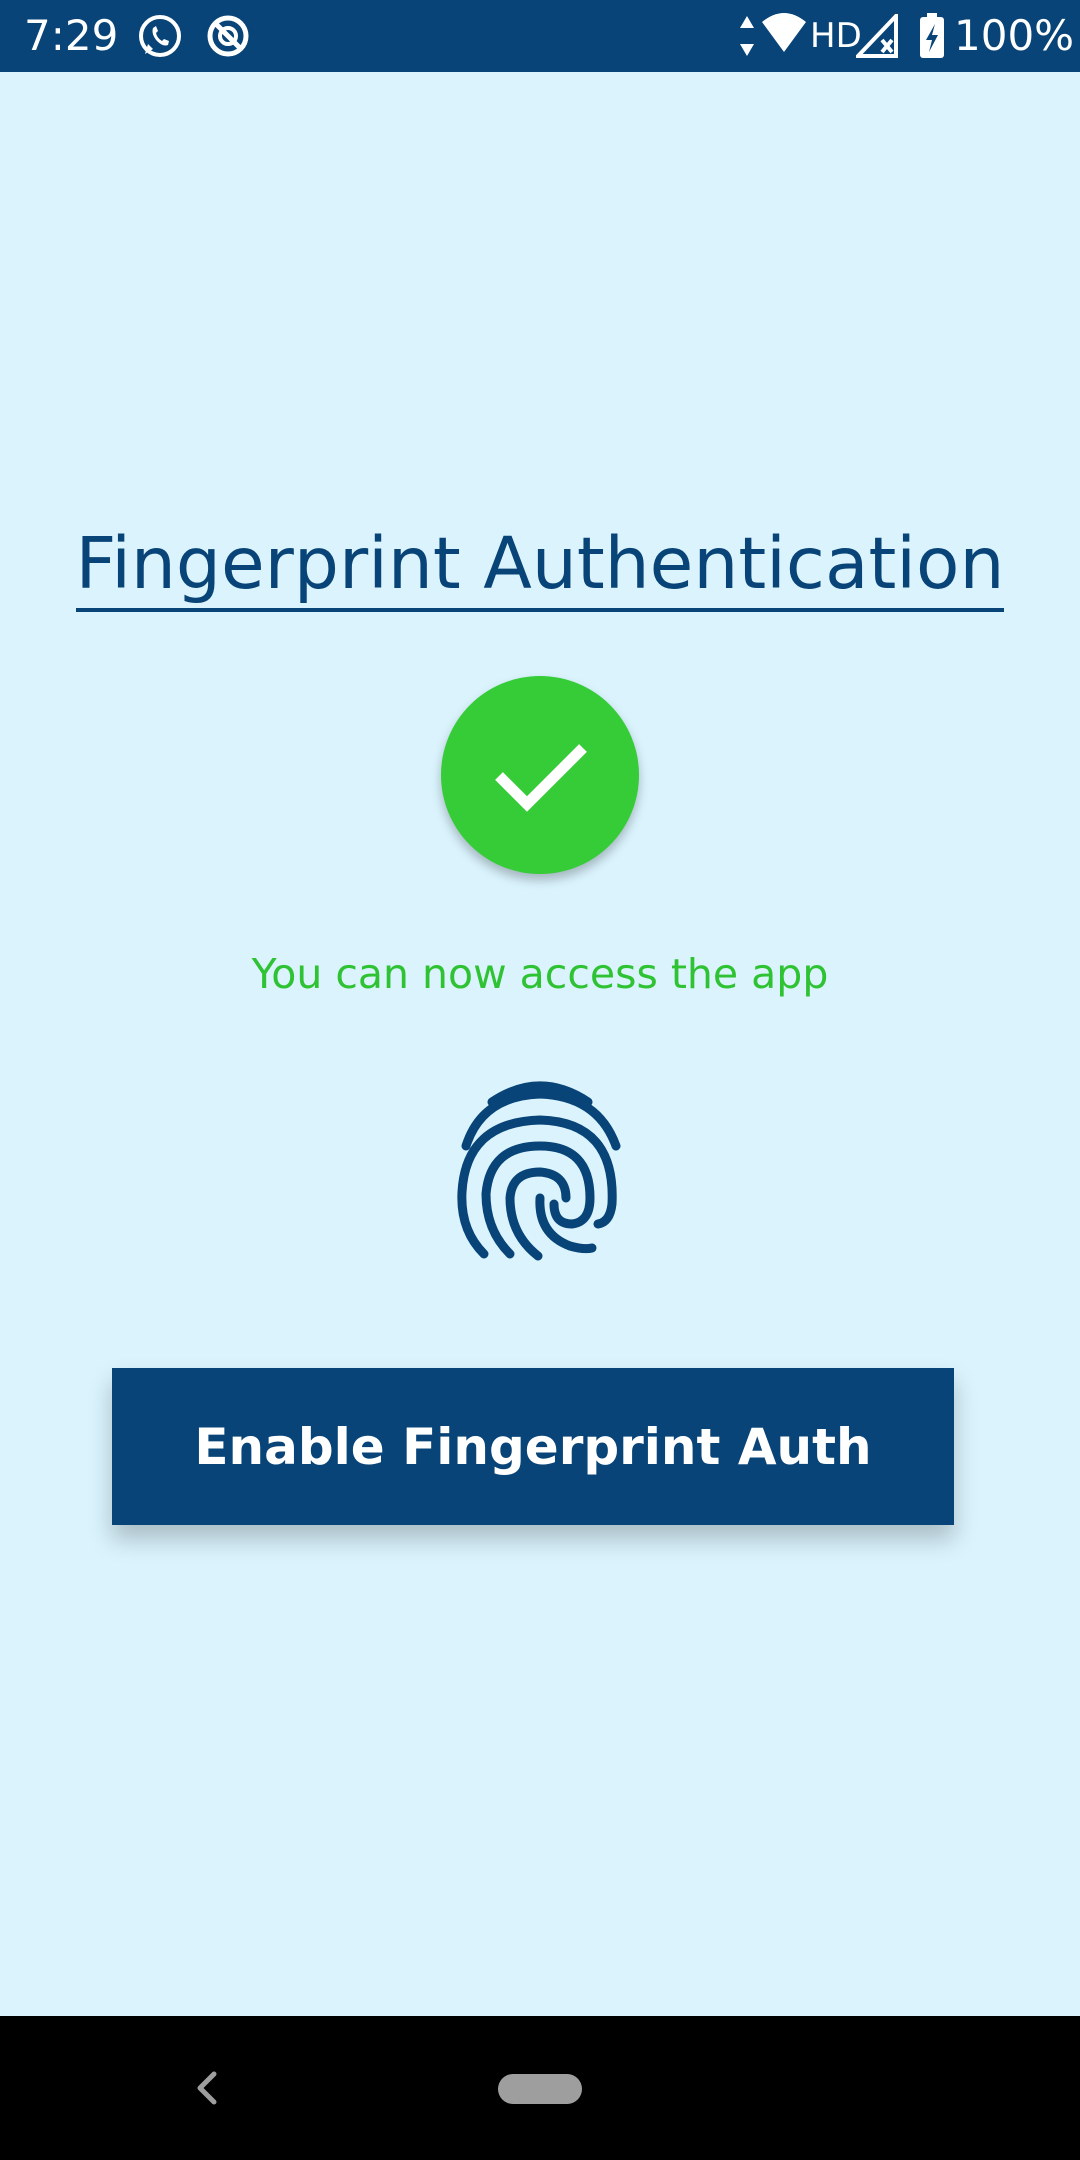 The width and height of the screenshot is (1080, 2160). I want to click on page-title-text: Fingerprint Authentication, so click(540, 567).